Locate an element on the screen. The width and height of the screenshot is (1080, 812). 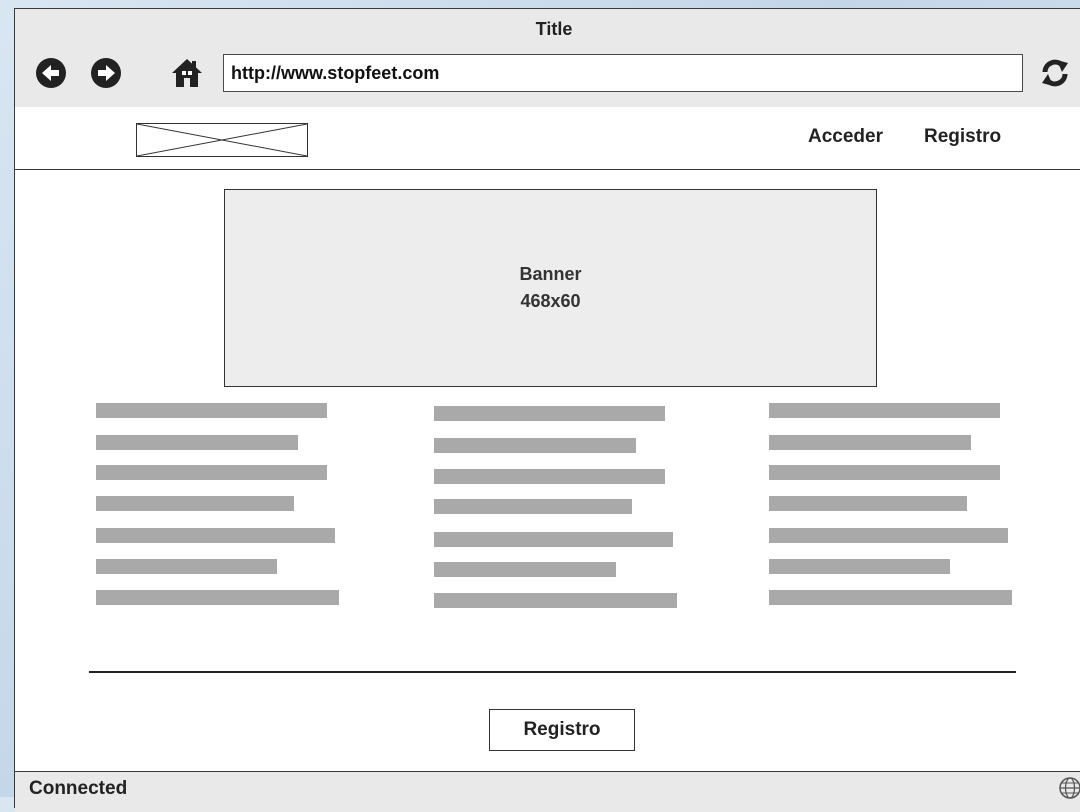
browser-chrome: Title is located at coordinates (547, 58).